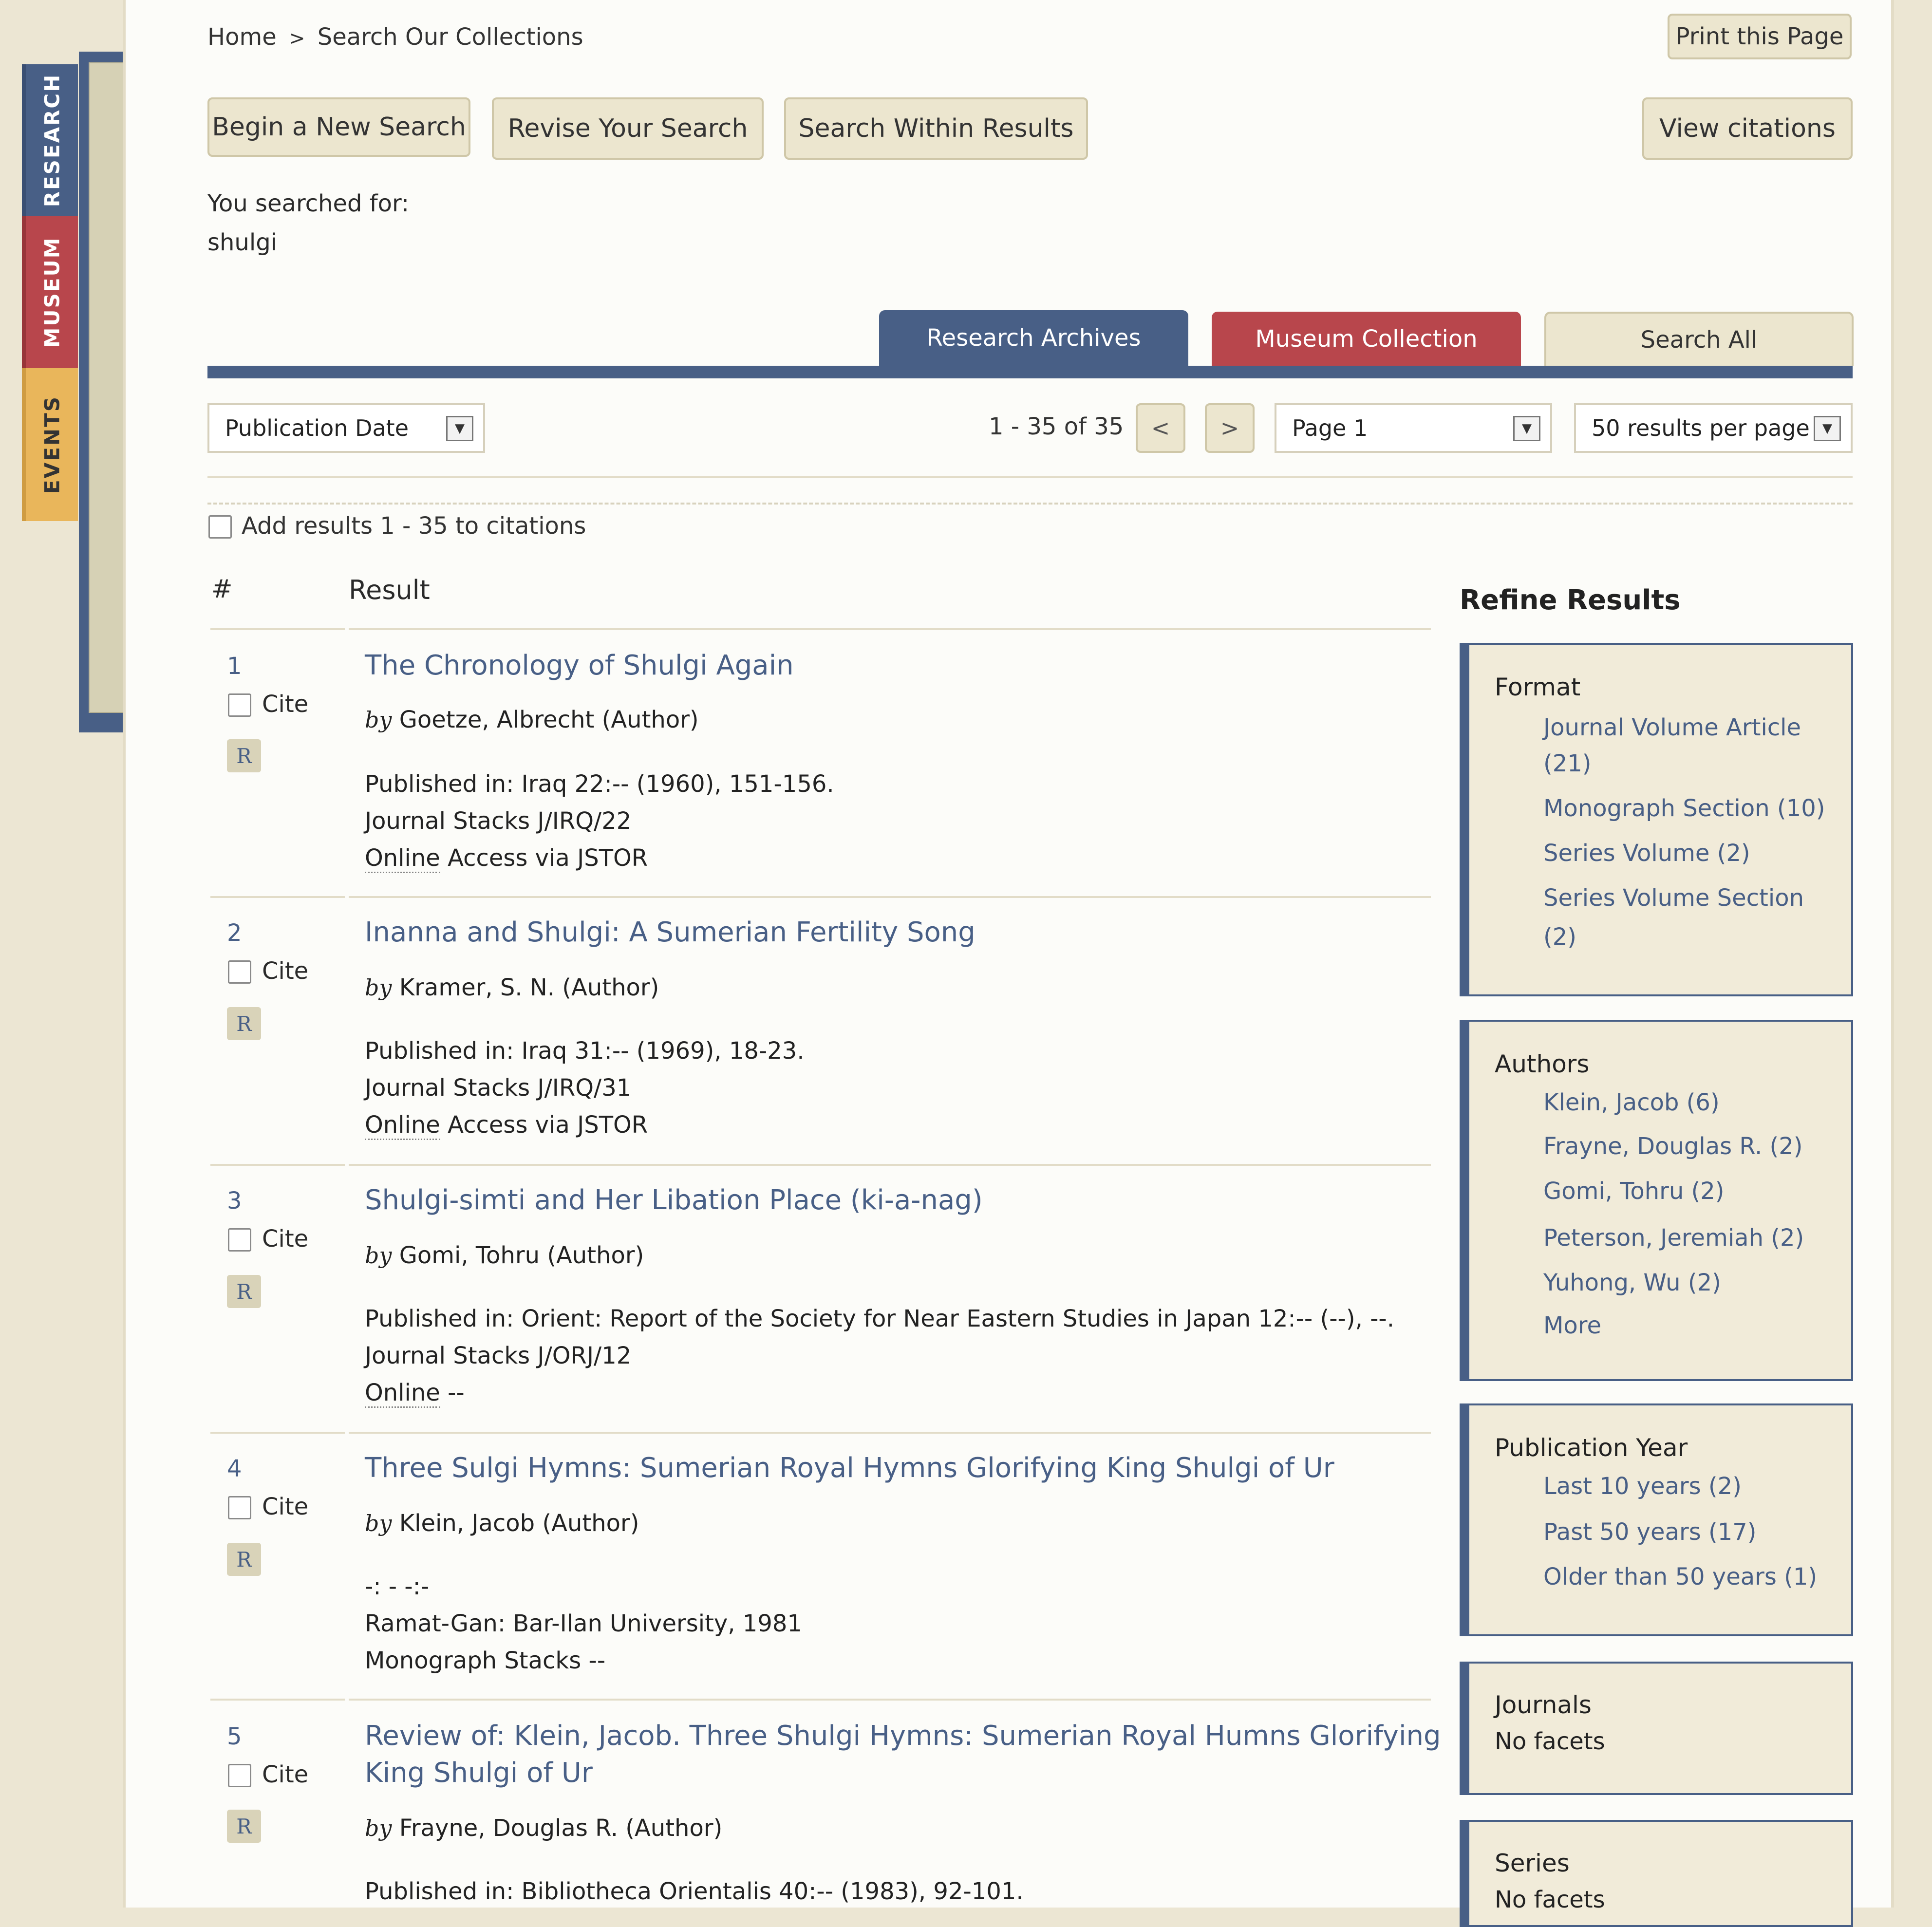 The image size is (1932, 1927). I want to click on result-number: 1, so click(234, 666).